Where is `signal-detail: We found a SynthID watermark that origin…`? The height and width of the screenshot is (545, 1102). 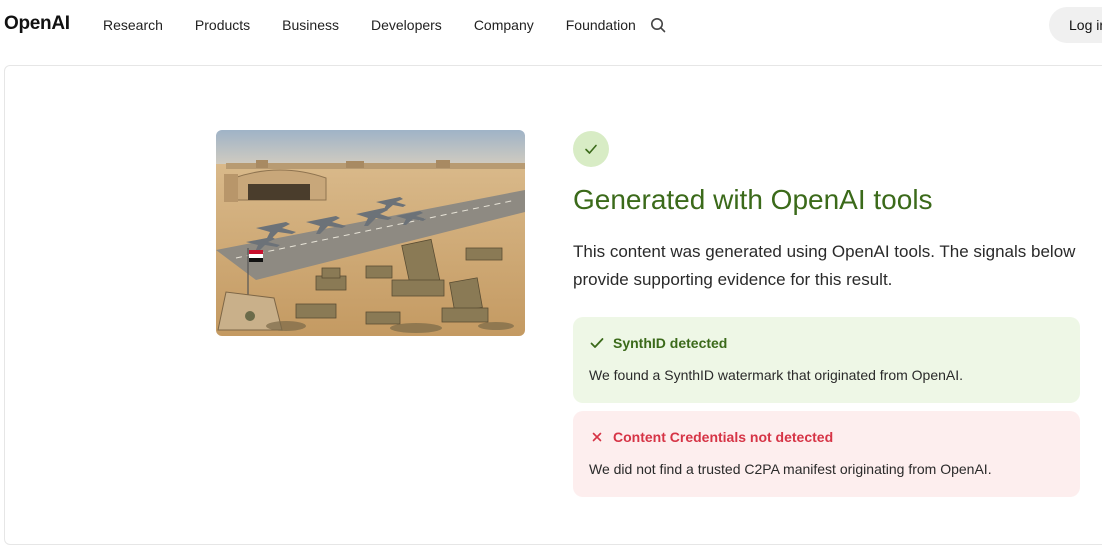 signal-detail: We found a SynthID watermark that origin… is located at coordinates (776, 375).